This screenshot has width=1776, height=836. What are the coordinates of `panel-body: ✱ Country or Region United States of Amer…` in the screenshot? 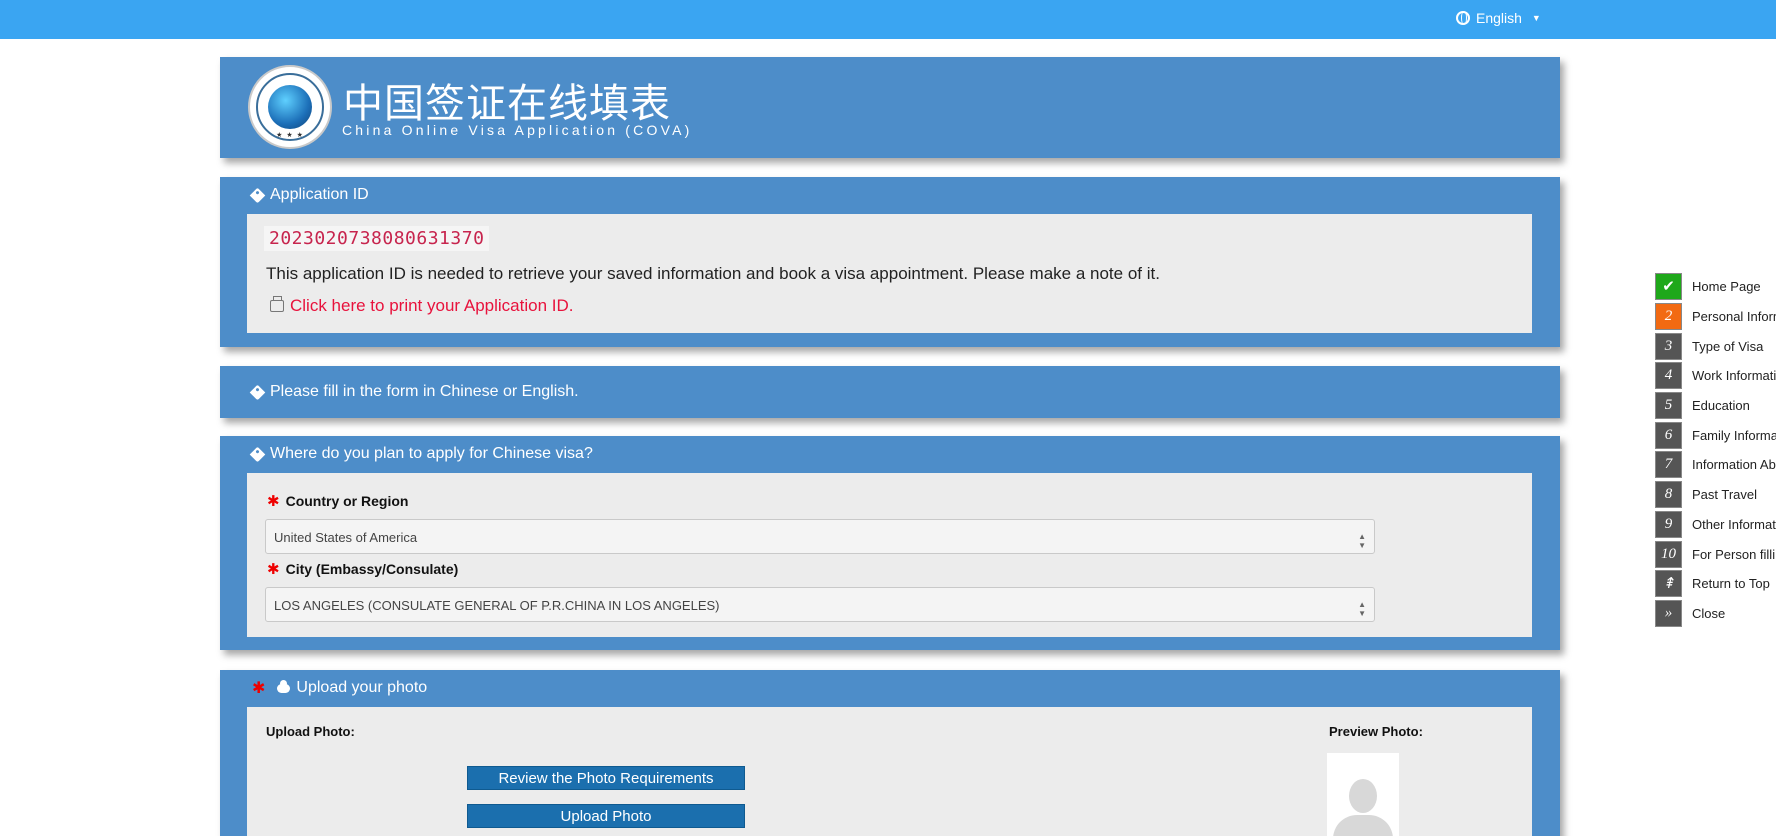 It's located at (889, 555).